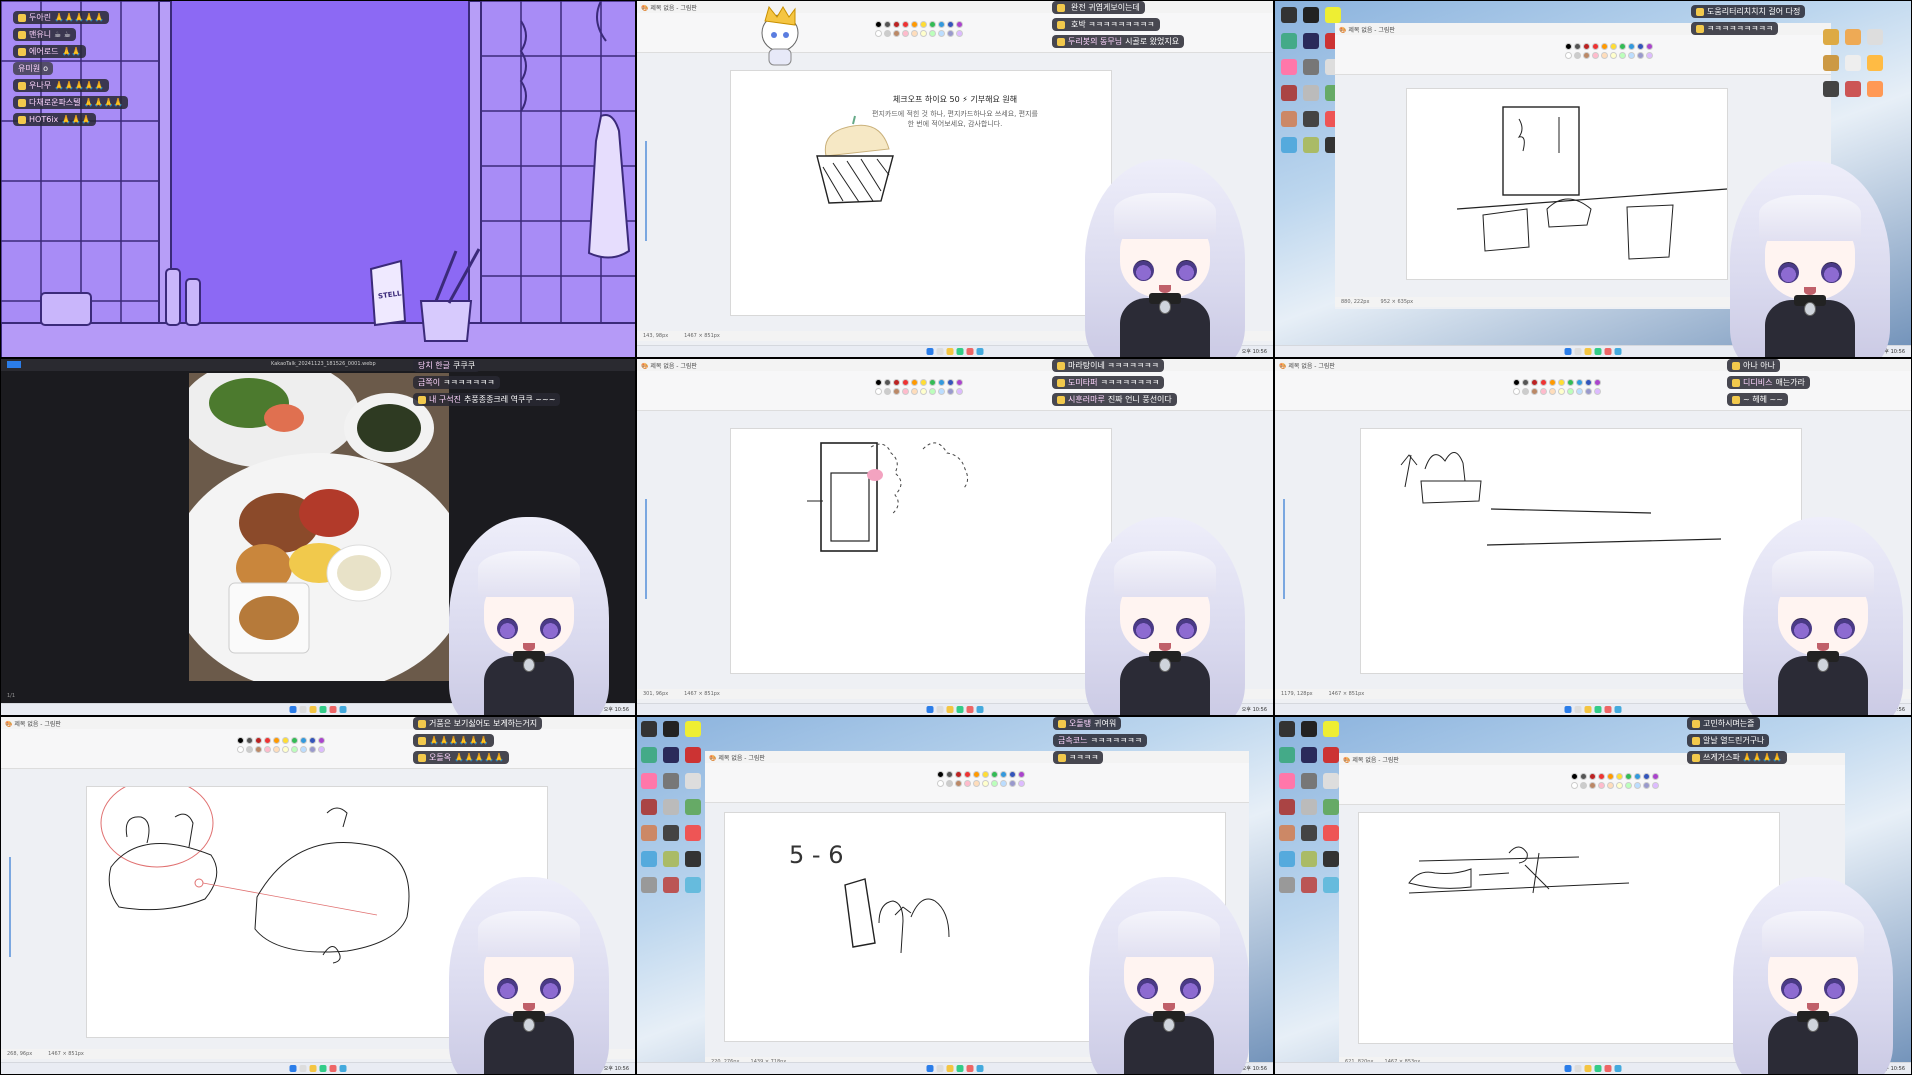  What do you see at coordinates (1118, 24) in the screenshot?
I see `chat-overlay: 완전 귀엽게보이는데 호박 ㅋㅋㅋㅋㅋㅋㅋㅋㅋ 두리봇의 동무님 시골로 왔었지요` at bounding box center [1118, 24].